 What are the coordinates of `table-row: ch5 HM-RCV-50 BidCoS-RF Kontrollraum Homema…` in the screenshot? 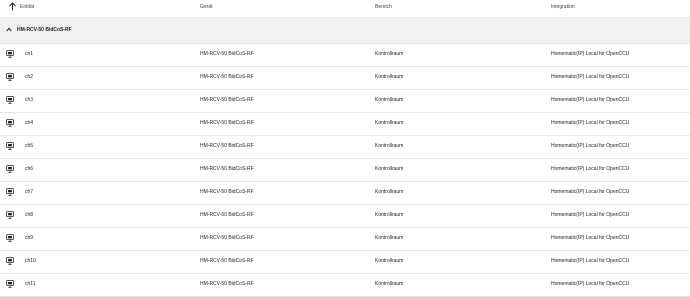 It's located at (345, 147).